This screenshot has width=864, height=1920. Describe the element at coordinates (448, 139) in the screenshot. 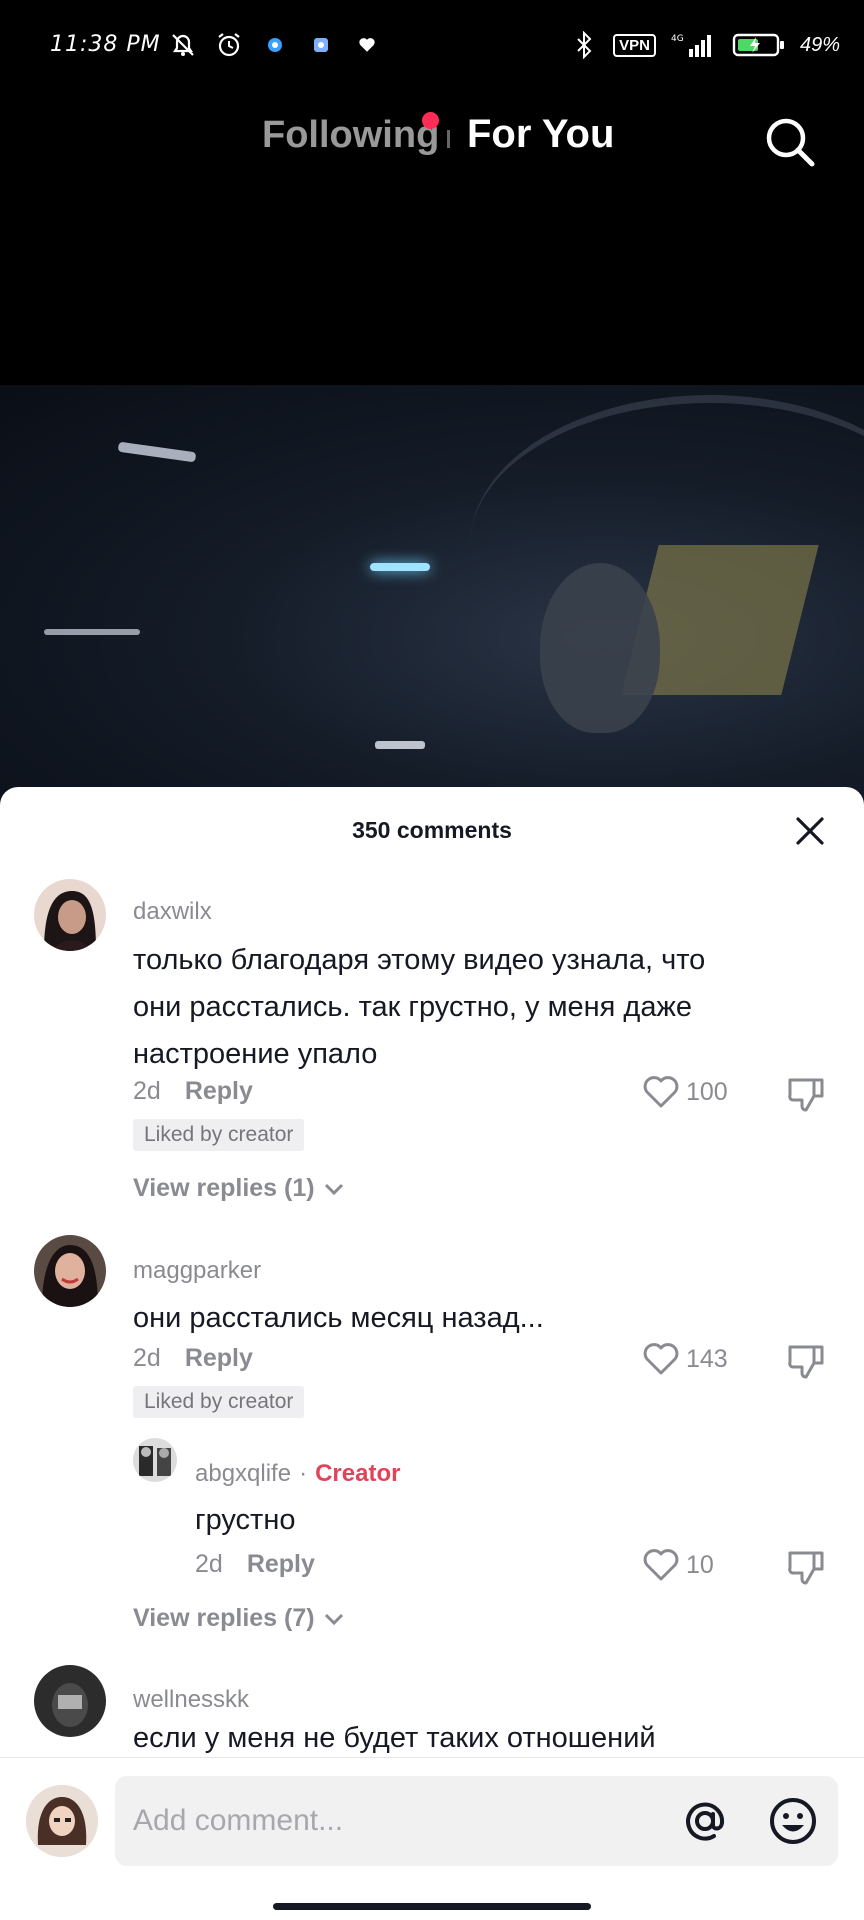

I see `tab-divider` at that location.